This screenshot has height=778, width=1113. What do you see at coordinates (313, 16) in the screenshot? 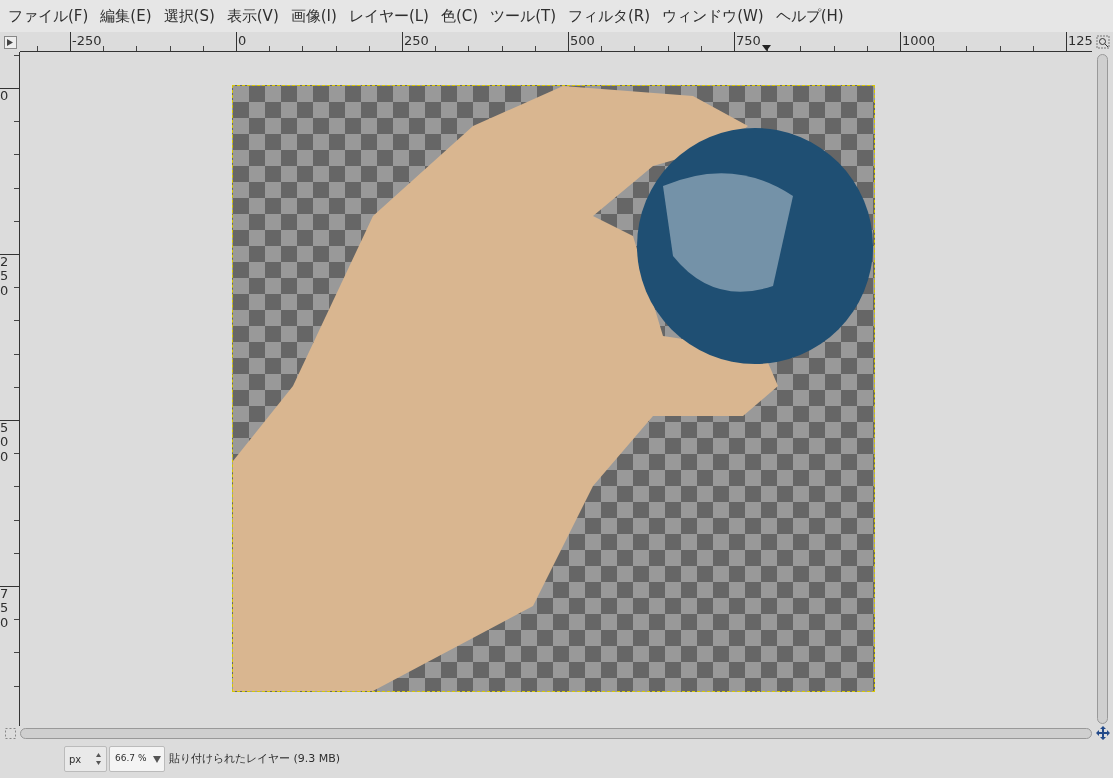
I see `menu-item: 画像(I)` at bounding box center [313, 16].